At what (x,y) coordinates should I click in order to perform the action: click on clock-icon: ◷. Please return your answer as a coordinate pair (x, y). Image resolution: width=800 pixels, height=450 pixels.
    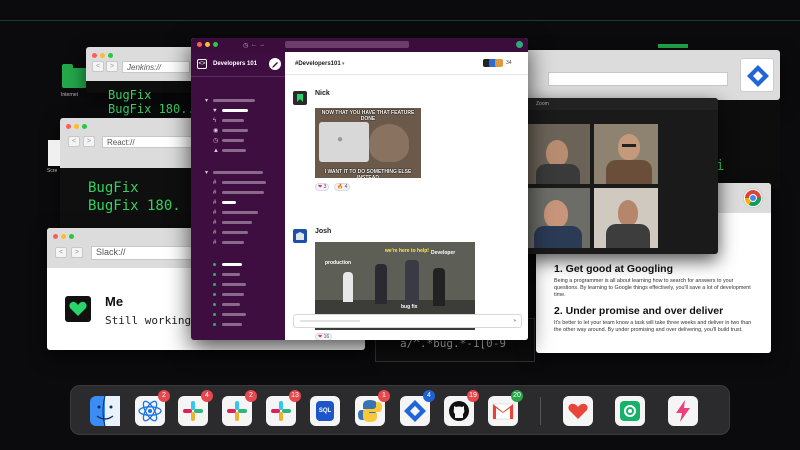
    Looking at the image, I should click on (216, 141).